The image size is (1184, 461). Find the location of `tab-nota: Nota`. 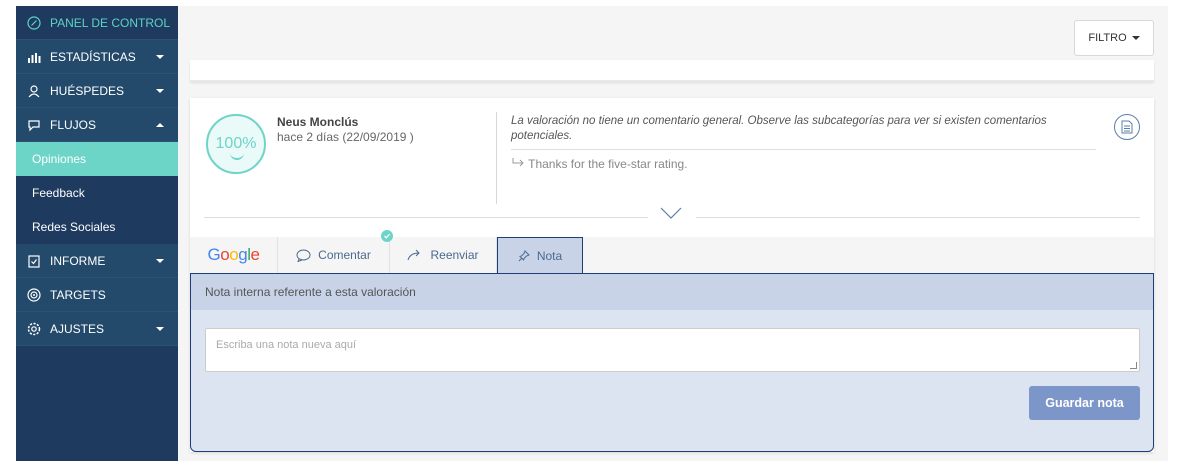

tab-nota: Nota is located at coordinates (540, 255).